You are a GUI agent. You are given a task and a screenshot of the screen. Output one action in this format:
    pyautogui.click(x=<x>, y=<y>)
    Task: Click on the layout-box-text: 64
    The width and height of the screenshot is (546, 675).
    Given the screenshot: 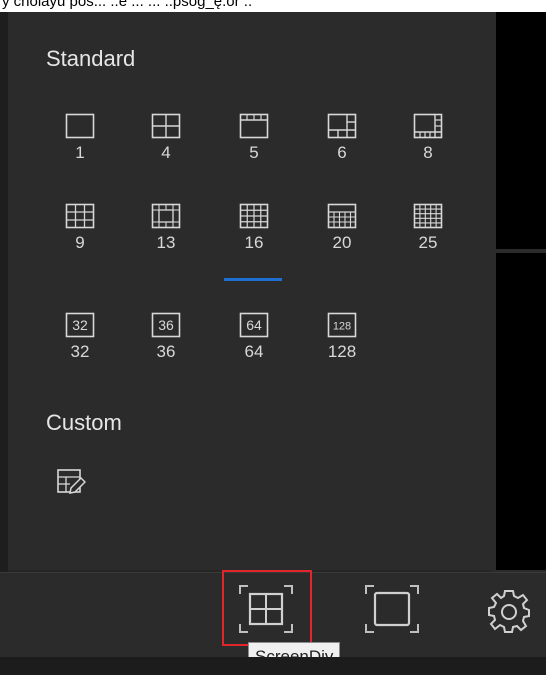 What is the action you would take?
    pyautogui.click(x=254, y=325)
    